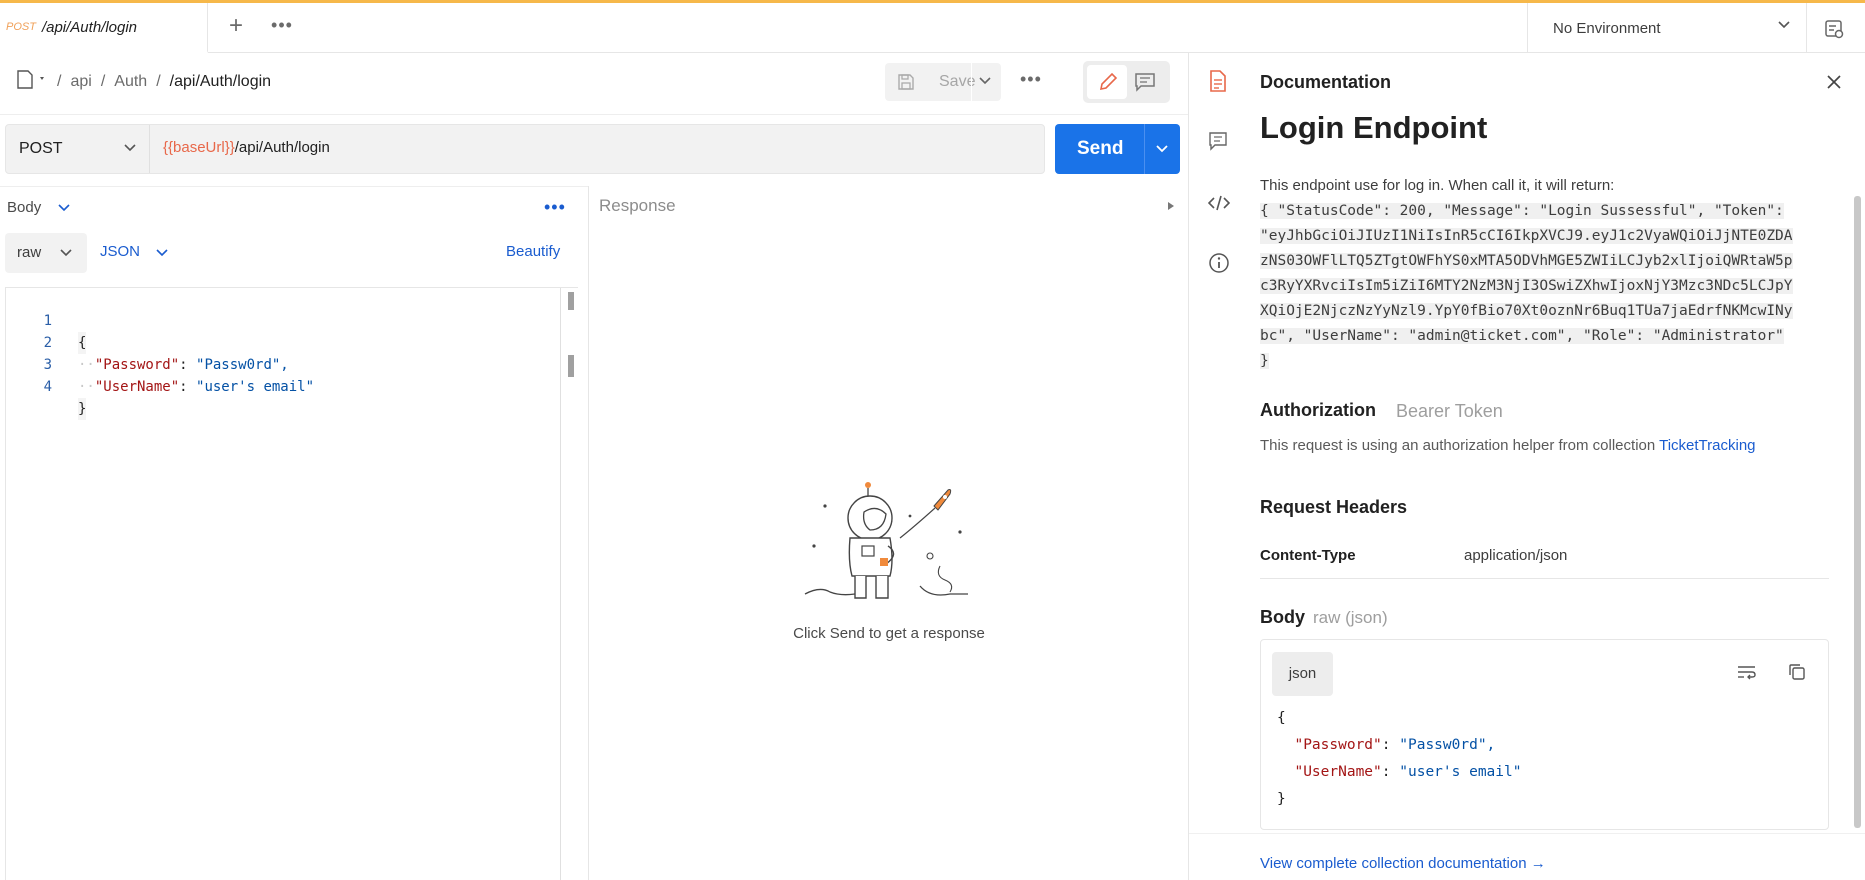  I want to click on tab-method-label: POST, so click(21, 27).